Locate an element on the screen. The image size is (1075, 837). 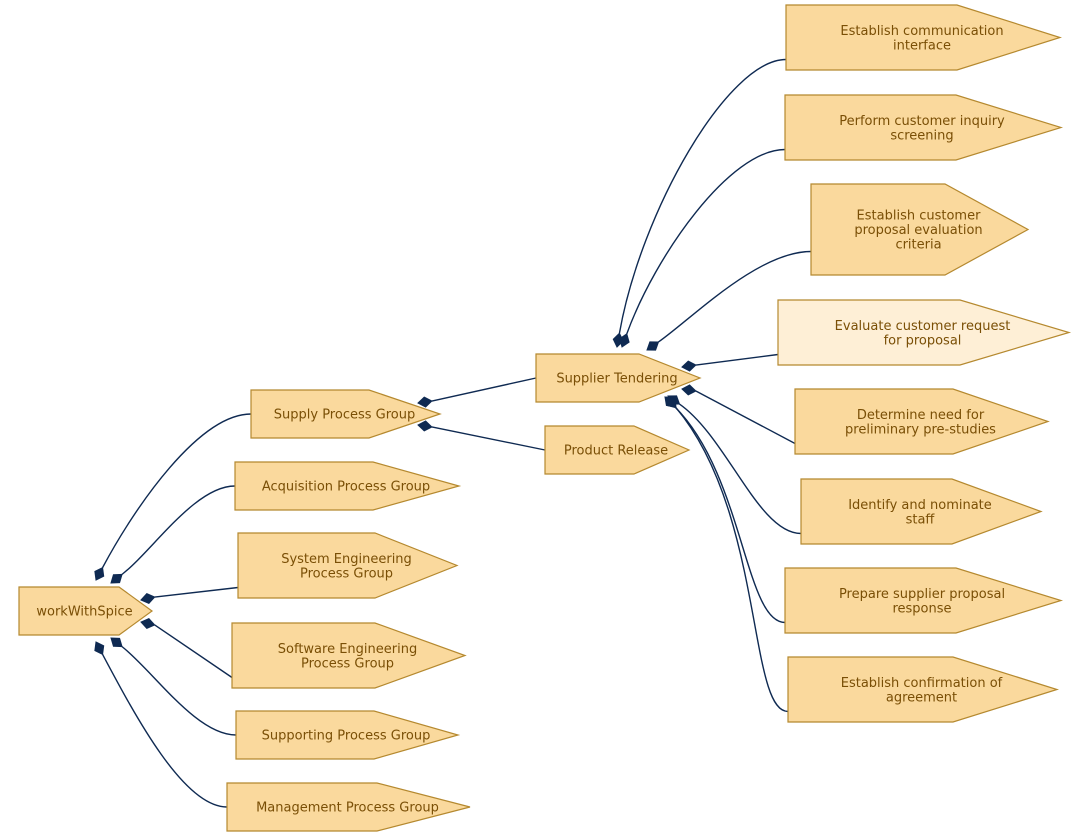
node-supplier-tendering: Supplier Tendering is located at coordinates (618, 378).